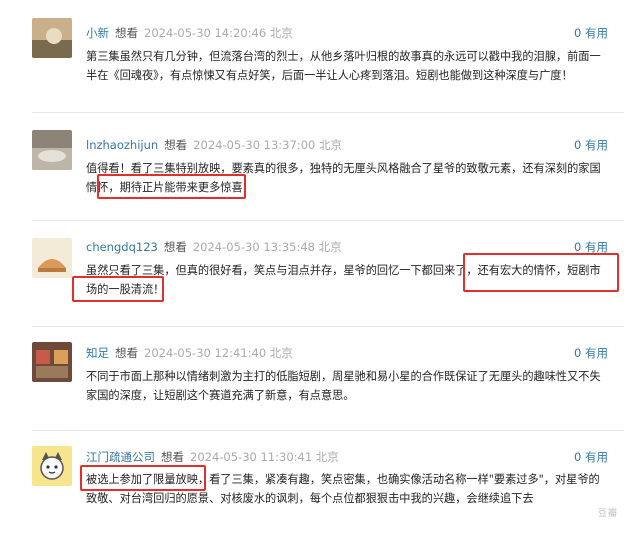 This screenshot has width=640, height=535. I want to click on username-link: lnzhaozhijun, so click(122, 145).